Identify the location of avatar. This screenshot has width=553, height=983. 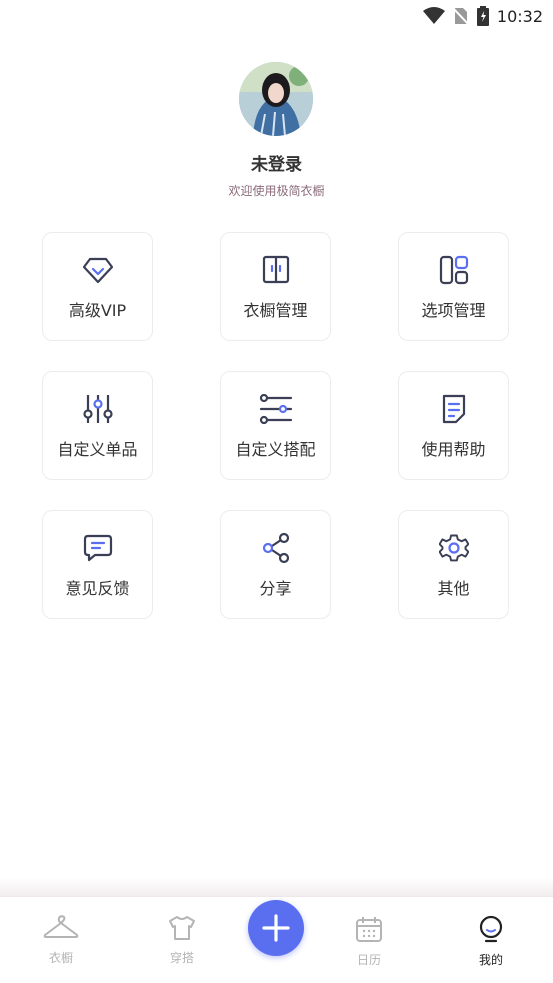
(276, 99).